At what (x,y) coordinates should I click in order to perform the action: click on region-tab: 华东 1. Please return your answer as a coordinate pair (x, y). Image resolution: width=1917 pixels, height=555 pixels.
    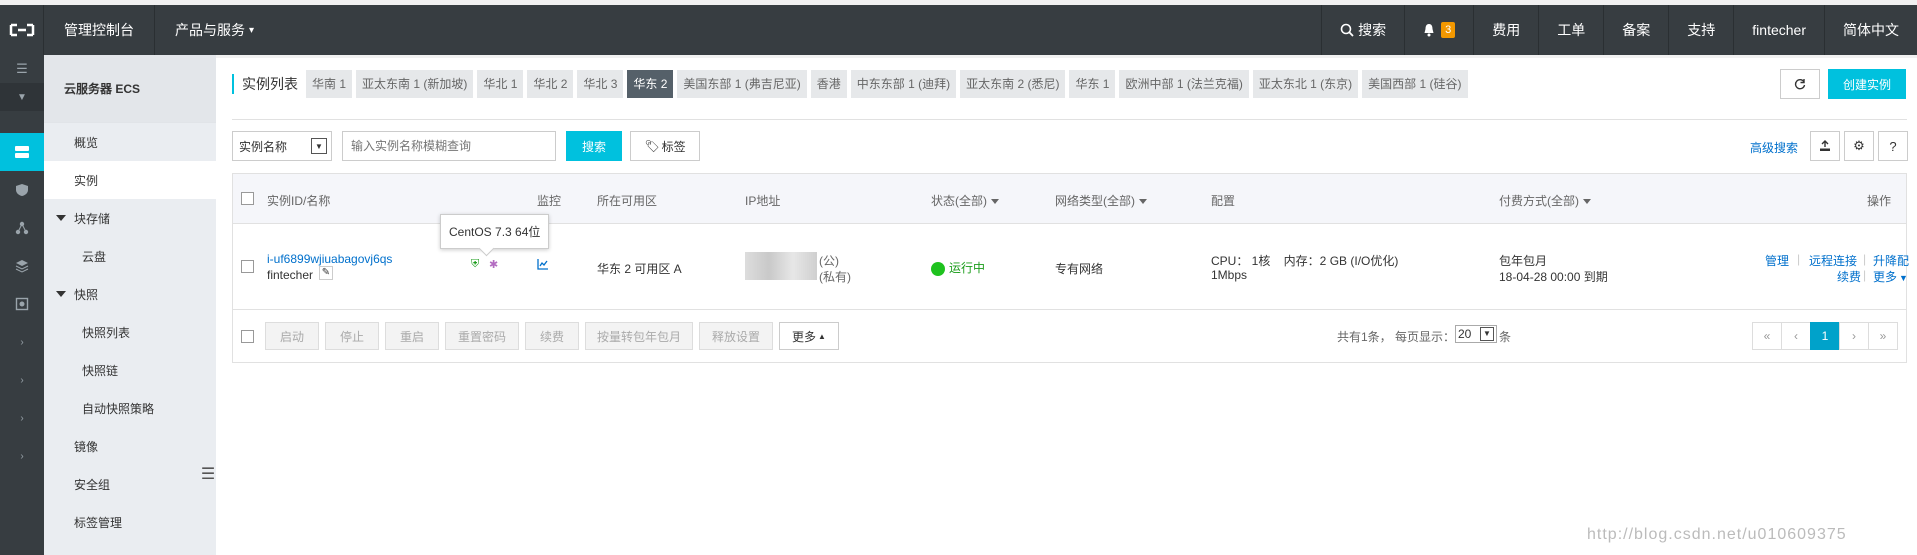
    Looking at the image, I should click on (1092, 84).